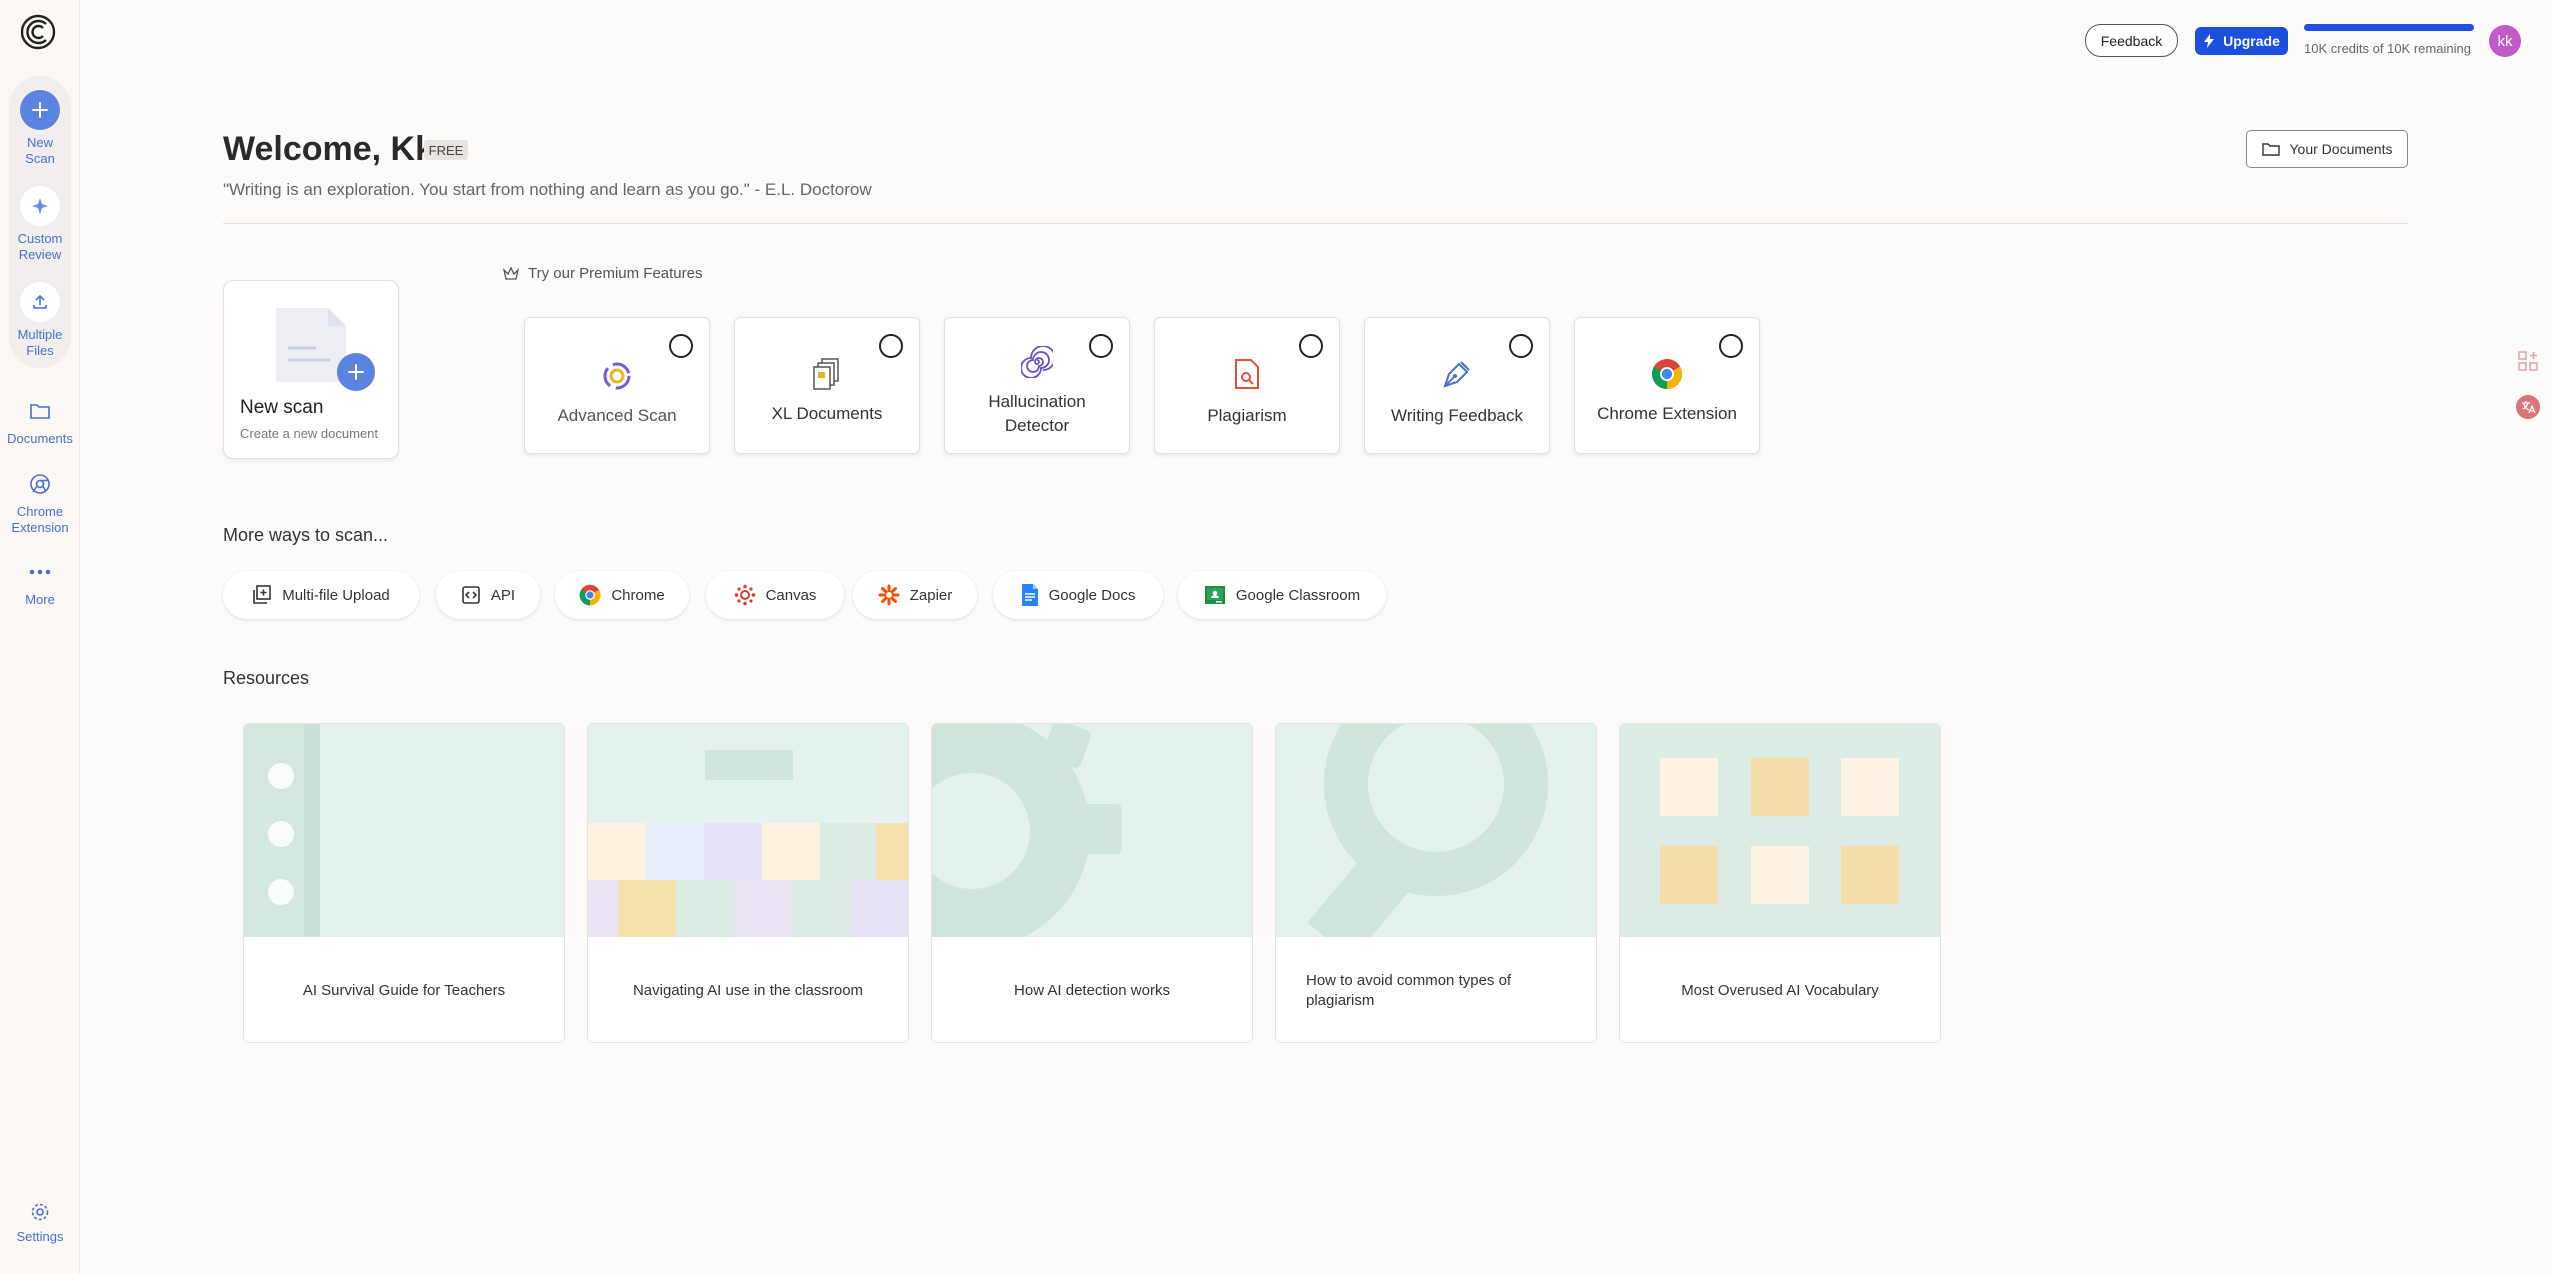 The width and height of the screenshot is (2552, 1274). Describe the element at coordinates (40, 583) in the screenshot. I see `sidebar-item-more: More` at that location.